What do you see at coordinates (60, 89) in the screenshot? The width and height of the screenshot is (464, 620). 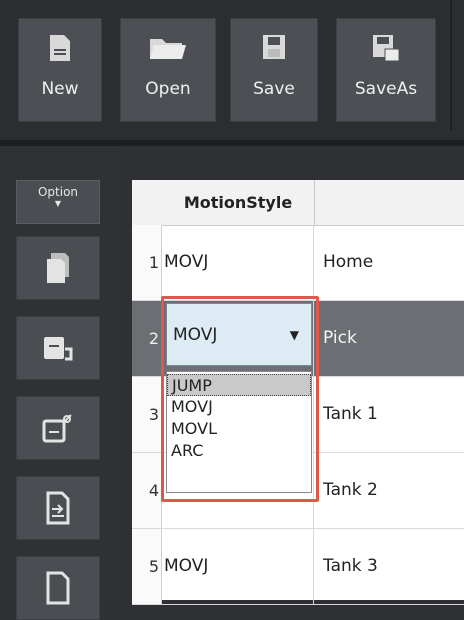 I see `new-label: New` at bounding box center [60, 89].